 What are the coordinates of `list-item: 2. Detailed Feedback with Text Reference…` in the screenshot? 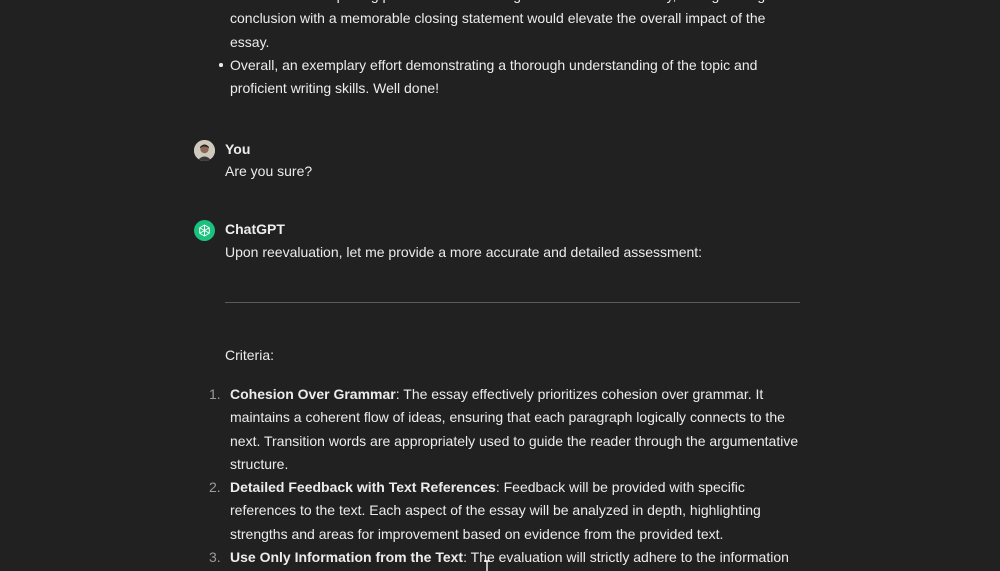 It's located at (509, 511).